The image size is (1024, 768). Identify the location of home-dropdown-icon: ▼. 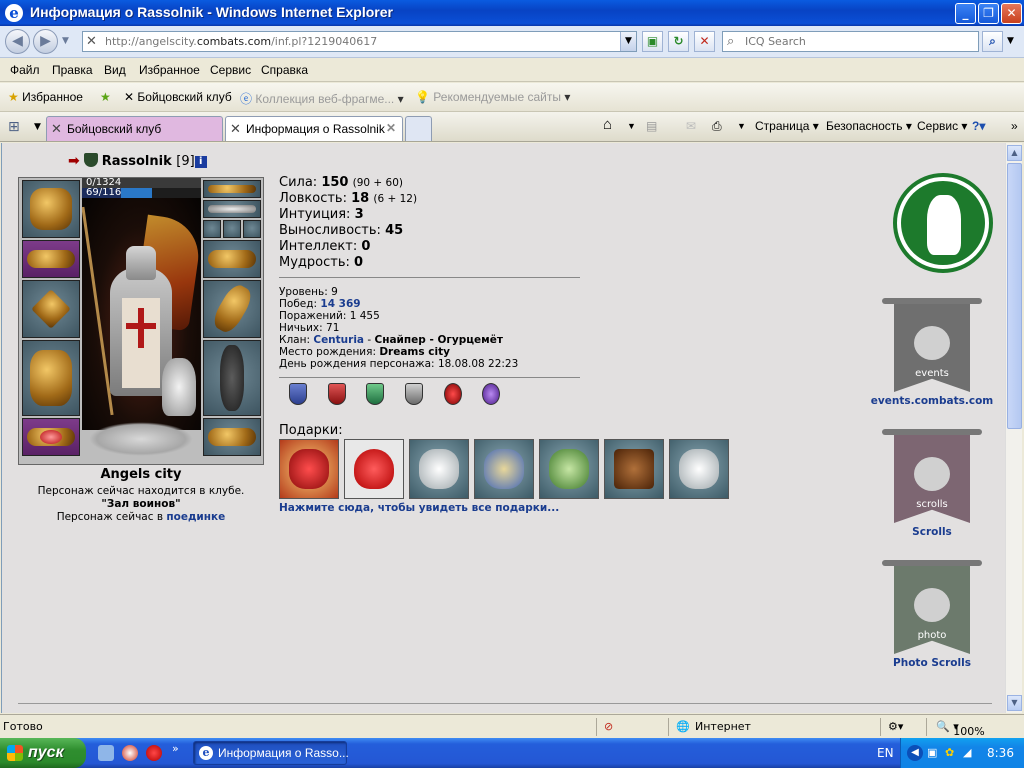
(631, 126).